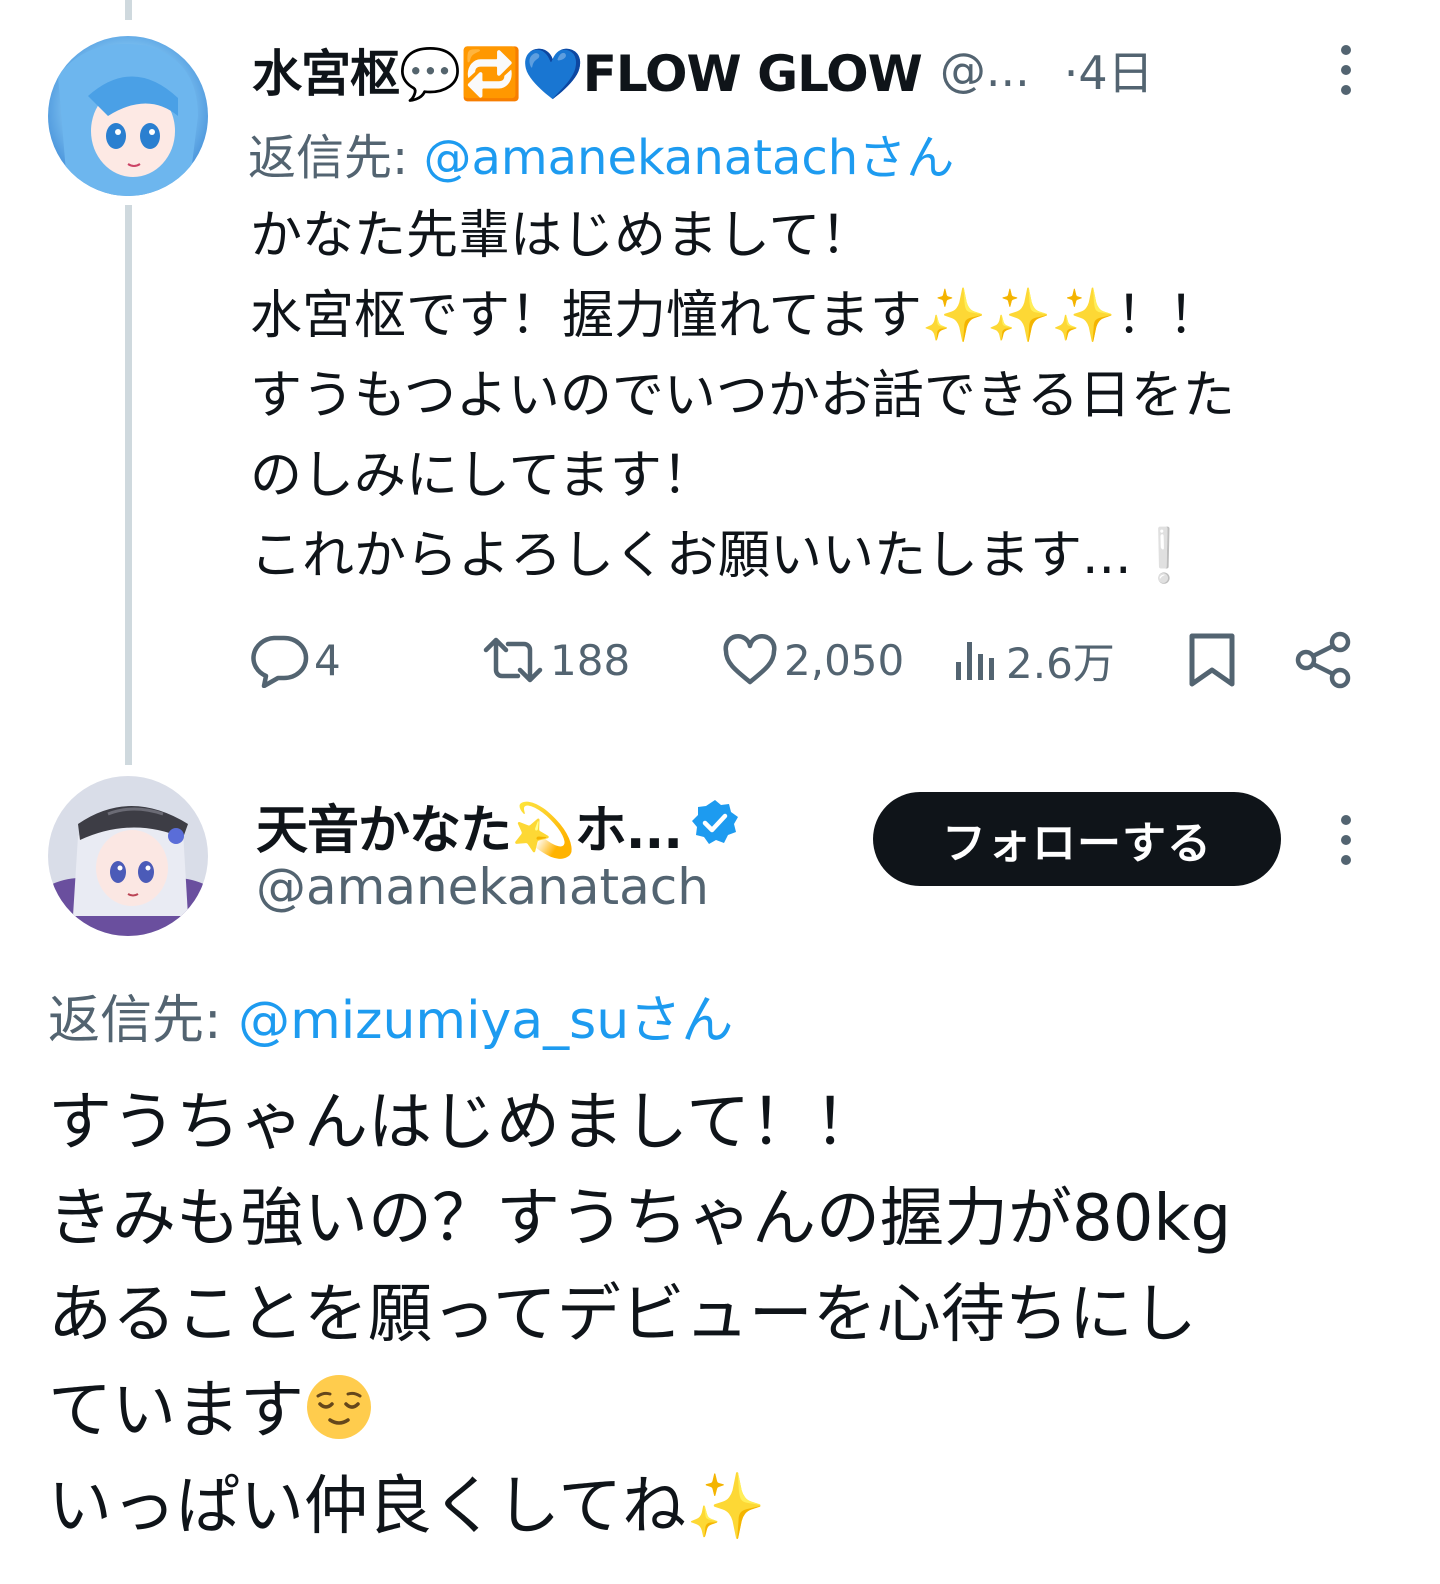 The width and height of the screenshot is (1440, 1584). What do you see at coordinates (482, 887) in the screenshot?
I see `author-handle: @amanekanatach` at bounding box center [482, 887].